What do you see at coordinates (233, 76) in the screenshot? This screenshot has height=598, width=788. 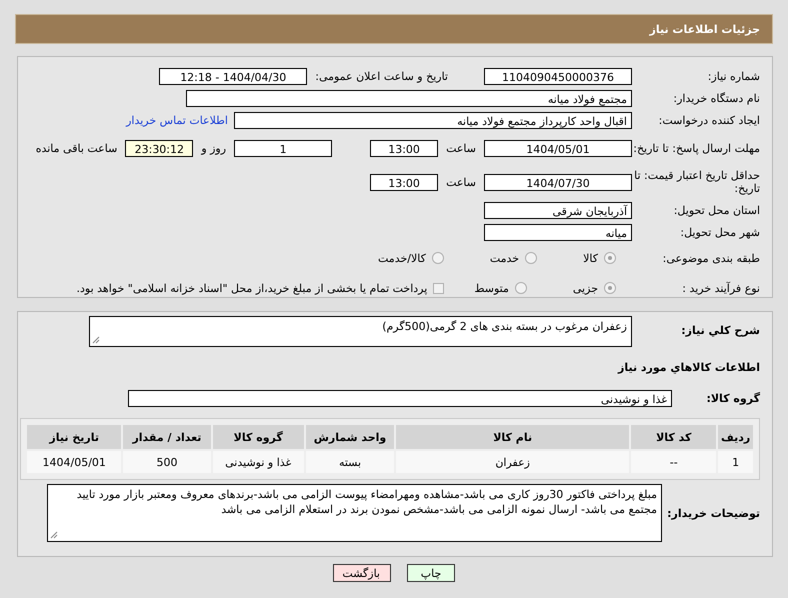 I see `announce-date-field: 1404/04/30 - 12:18` at bounding box center [233, 76].